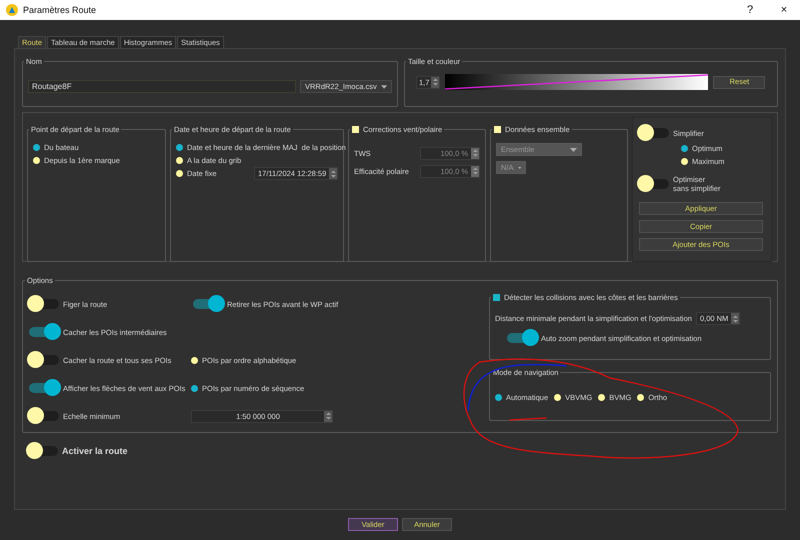 The width and height of the screenshot is (800, 540). Describe the element at coordinates (95, 451) in the screenshot. I see `toggle-label: Activer la route` at that location.